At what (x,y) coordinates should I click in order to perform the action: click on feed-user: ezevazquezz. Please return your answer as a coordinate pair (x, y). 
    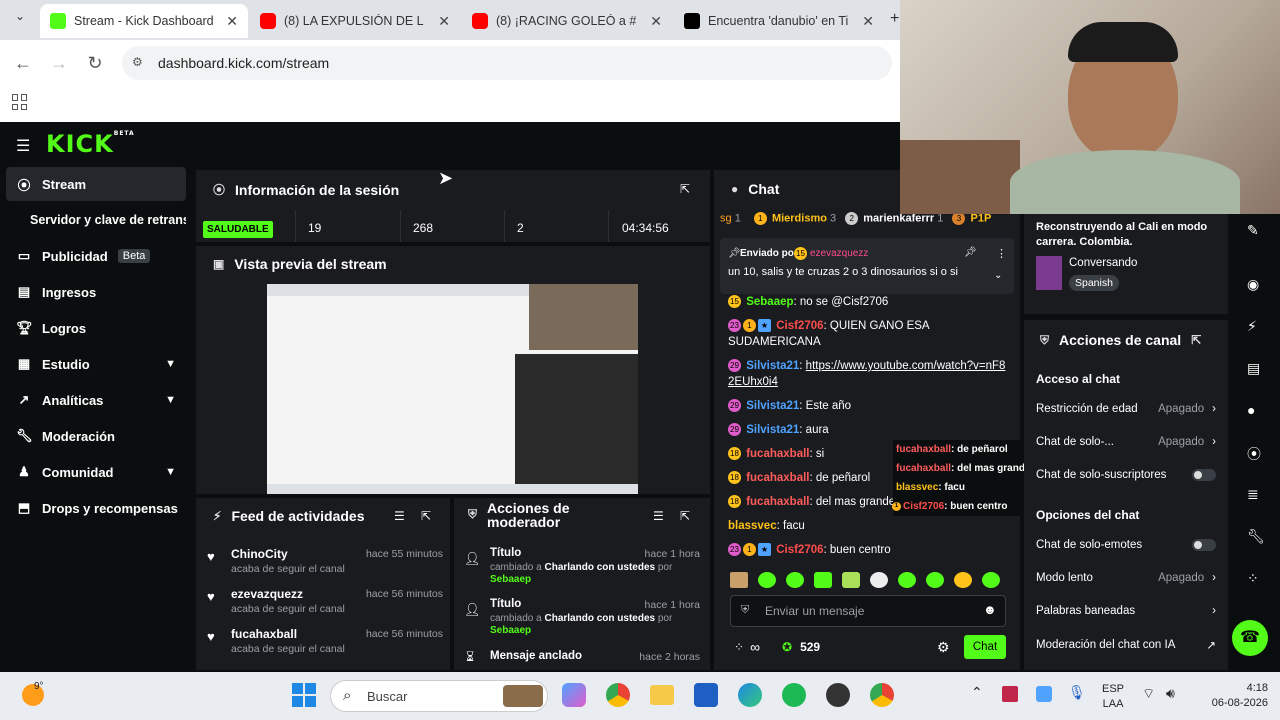
    Looking at the image, I should click on (267, 594).